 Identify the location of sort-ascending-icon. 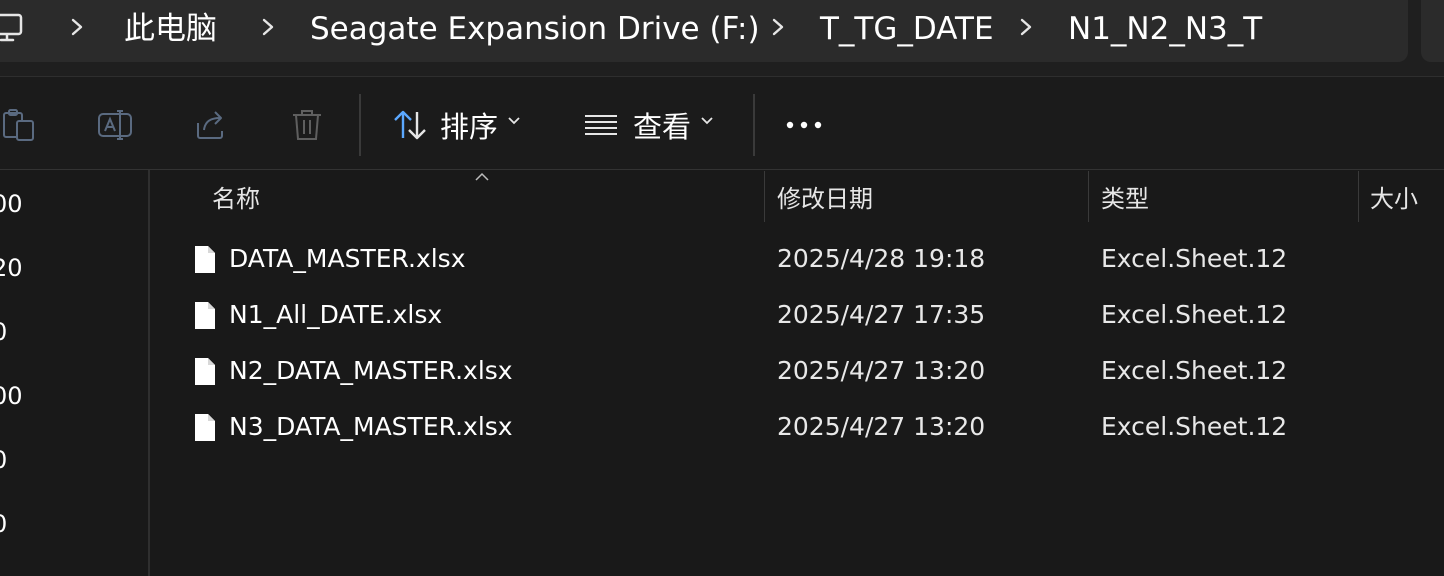
(482, 176).